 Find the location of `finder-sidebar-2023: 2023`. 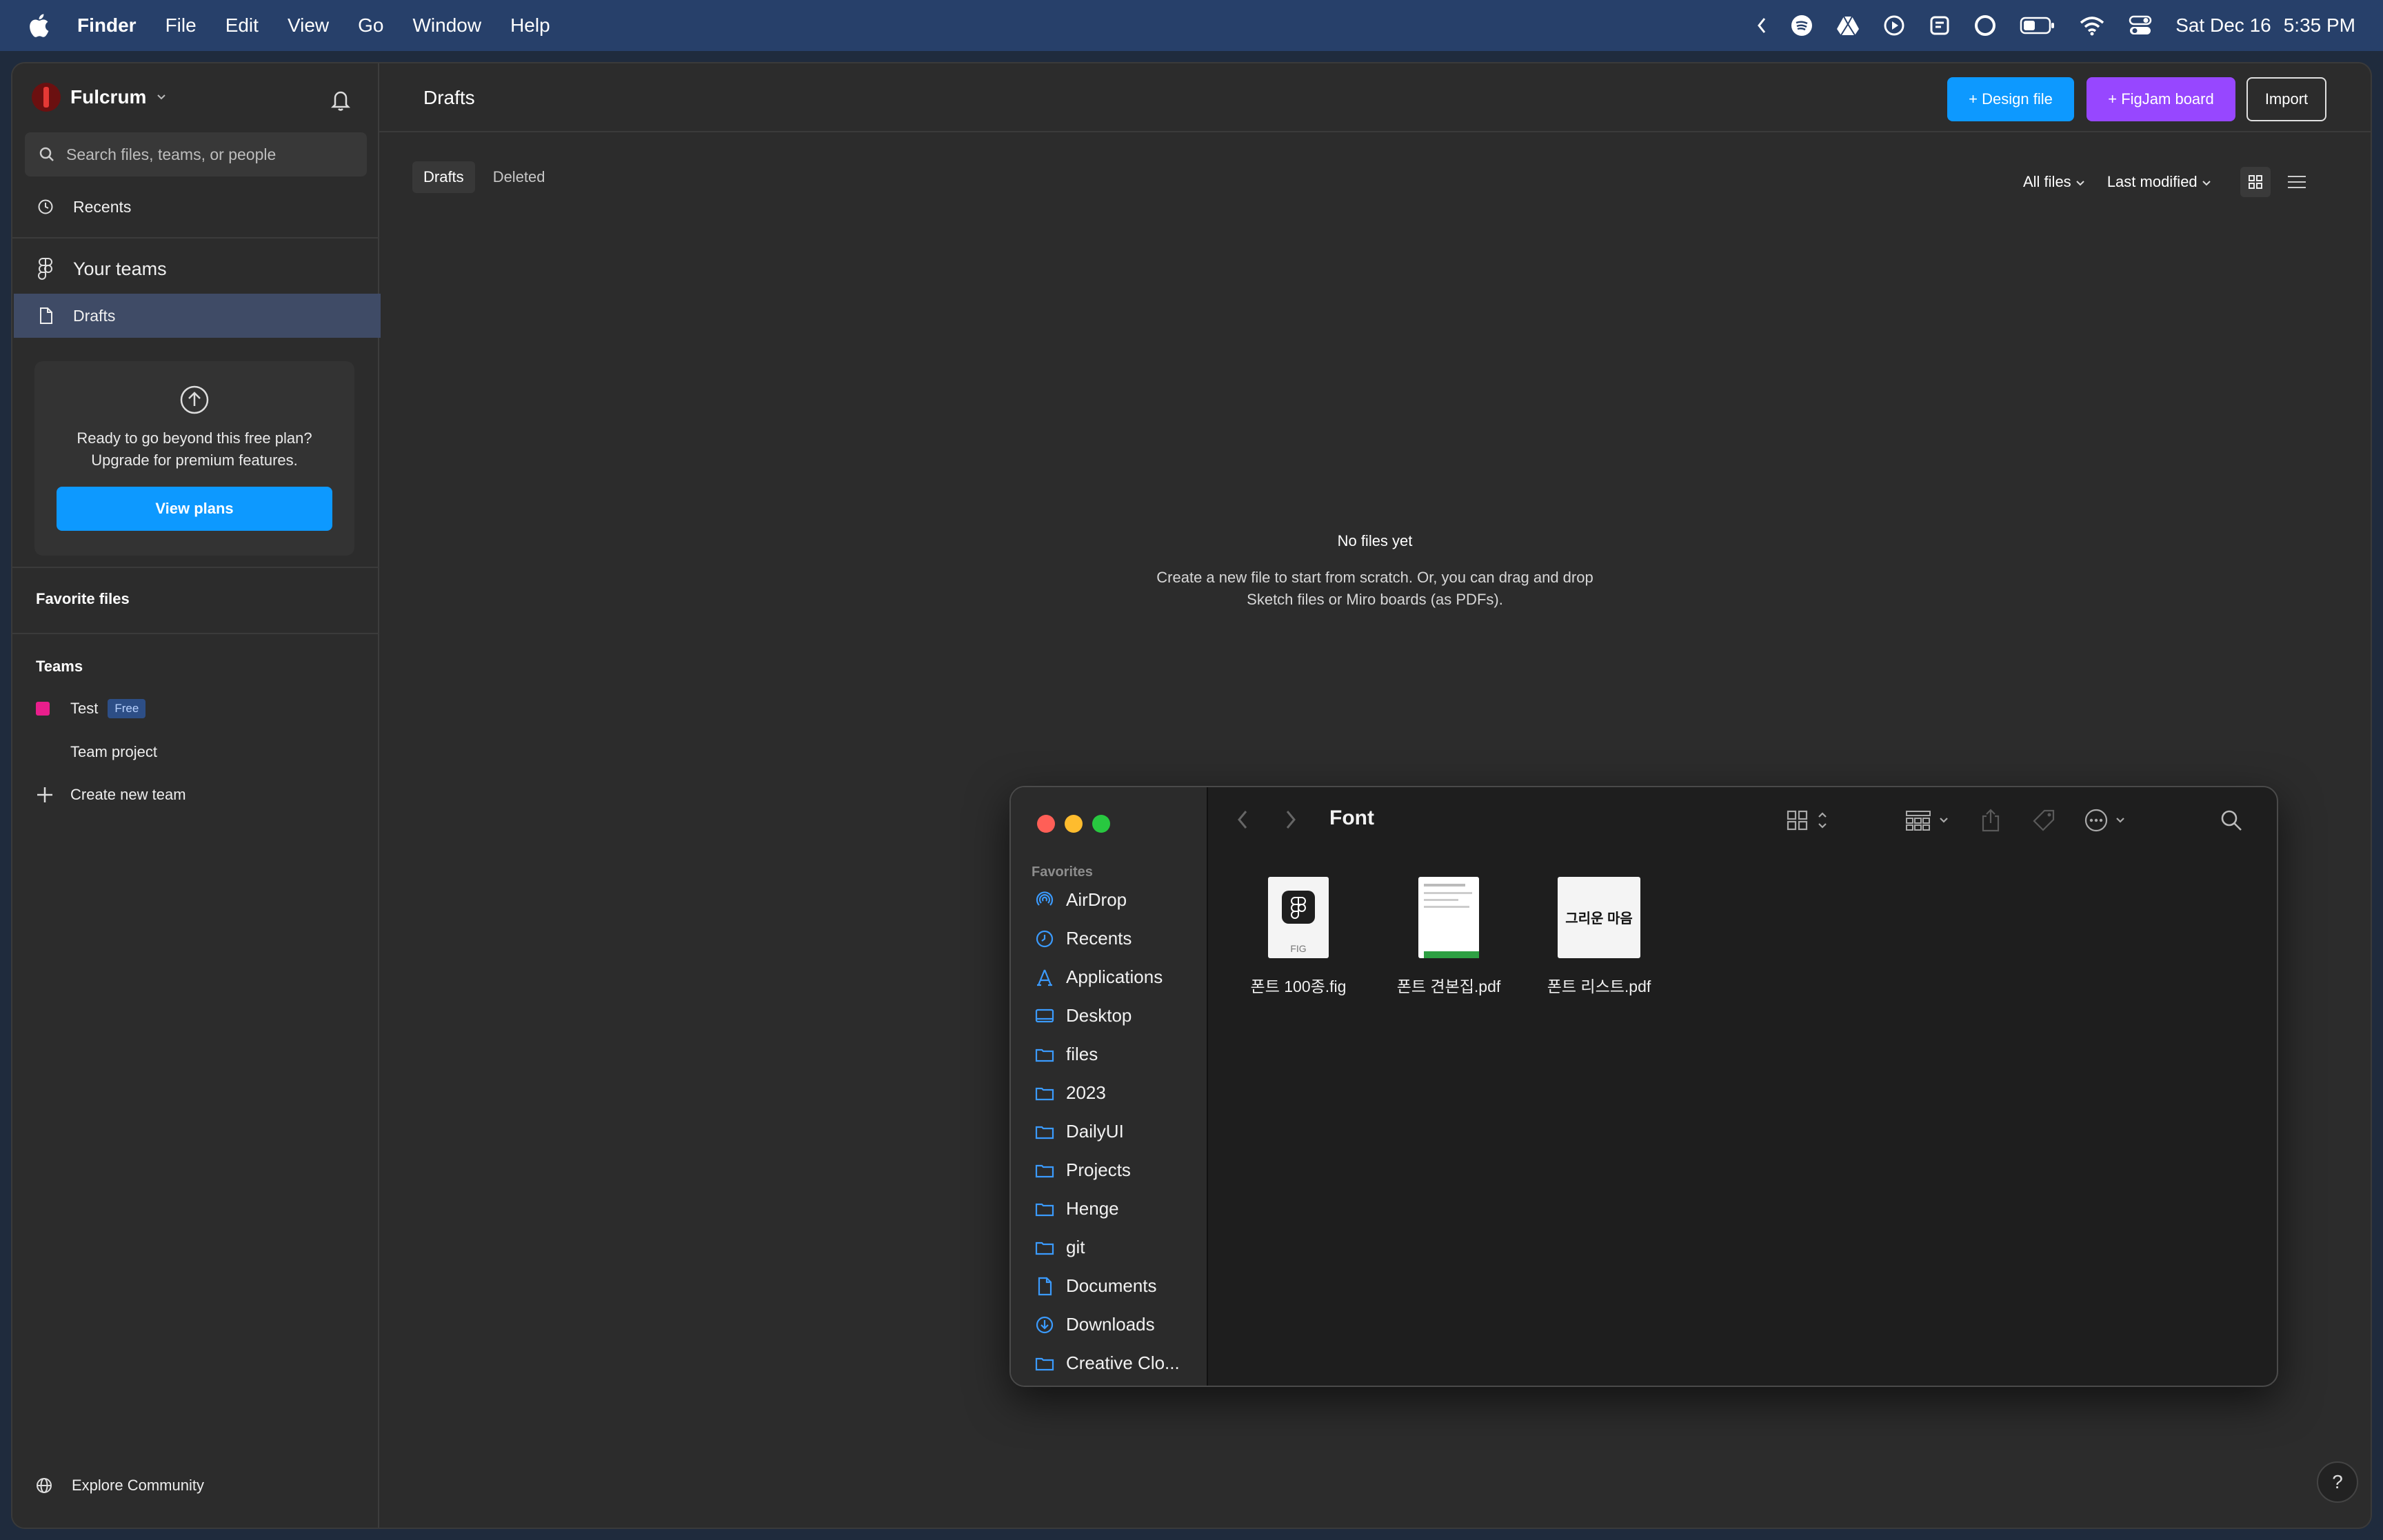

finder-sidebar-2023: 2023 is located at coordinates (1070, 1093).